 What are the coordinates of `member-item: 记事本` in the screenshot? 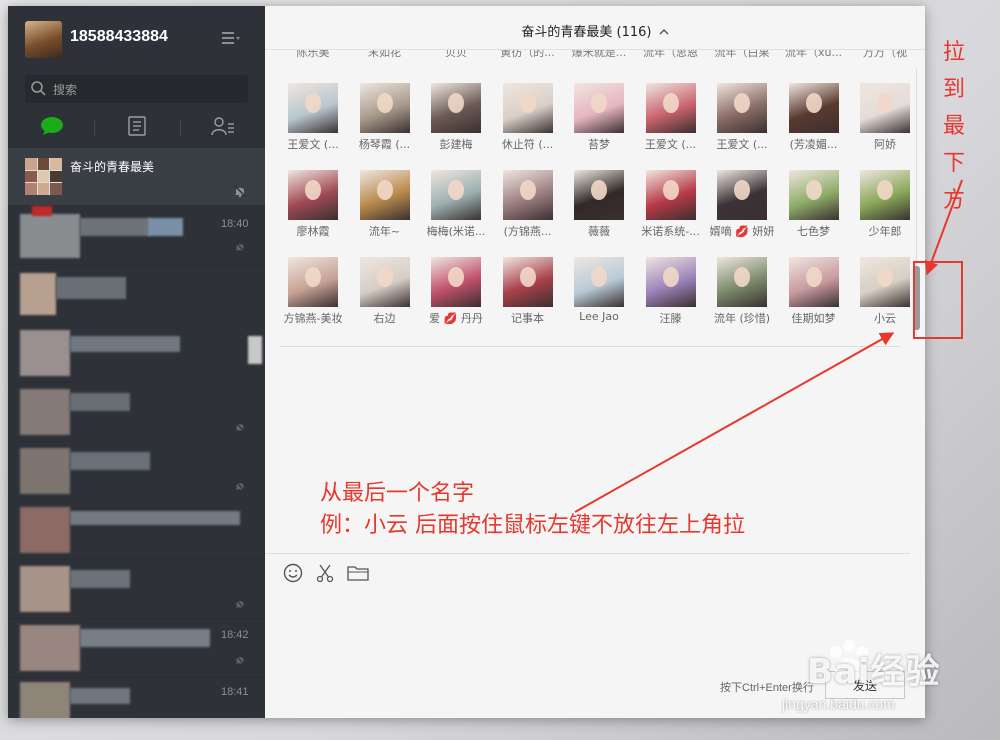 It's located at (528, 297).